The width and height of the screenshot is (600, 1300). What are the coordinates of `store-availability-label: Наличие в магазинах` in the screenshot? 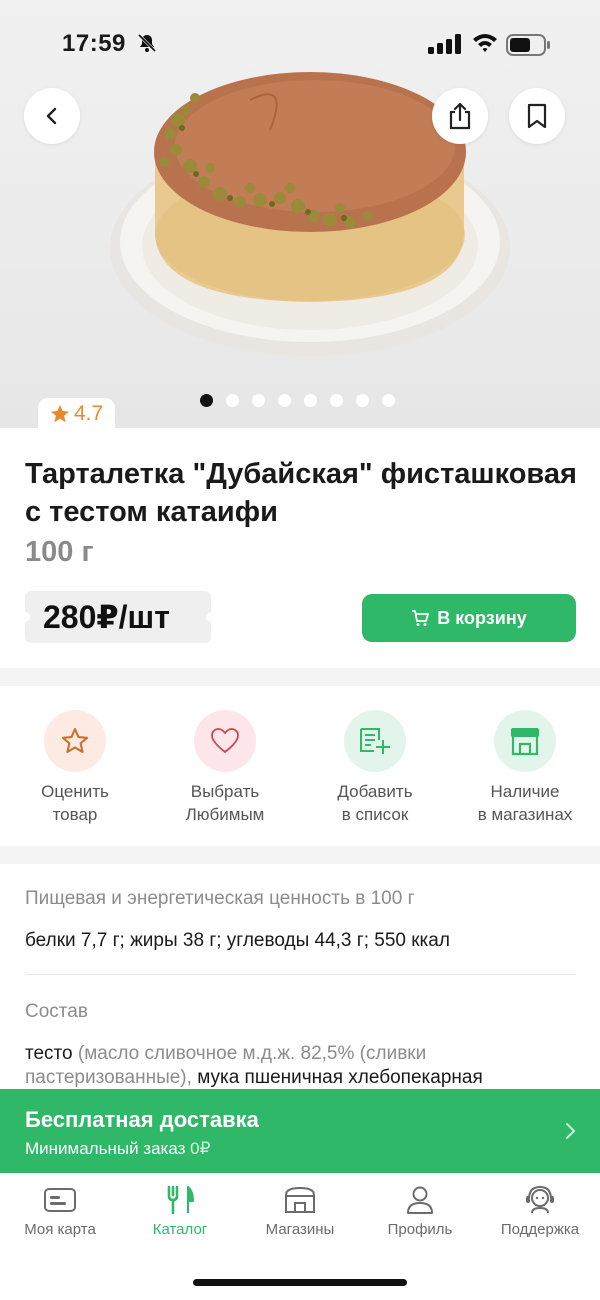 It's located at (525, 803).